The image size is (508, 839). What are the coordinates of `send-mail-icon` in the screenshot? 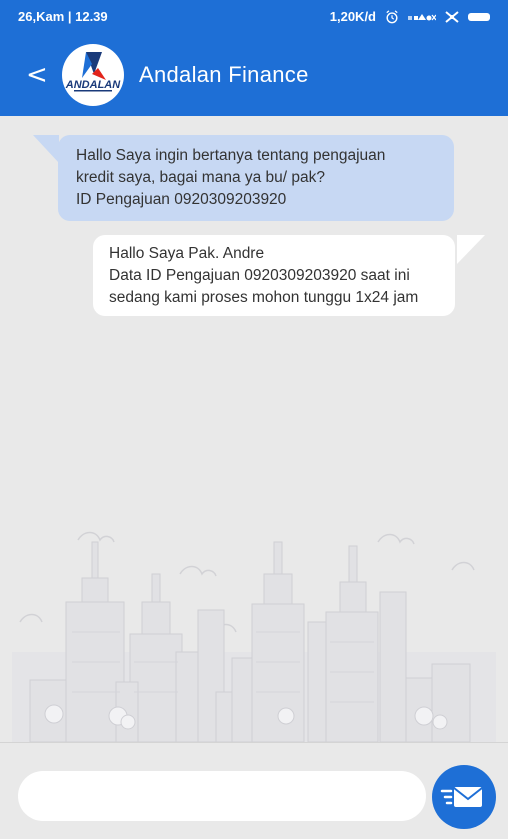 It's located at (461, 797).